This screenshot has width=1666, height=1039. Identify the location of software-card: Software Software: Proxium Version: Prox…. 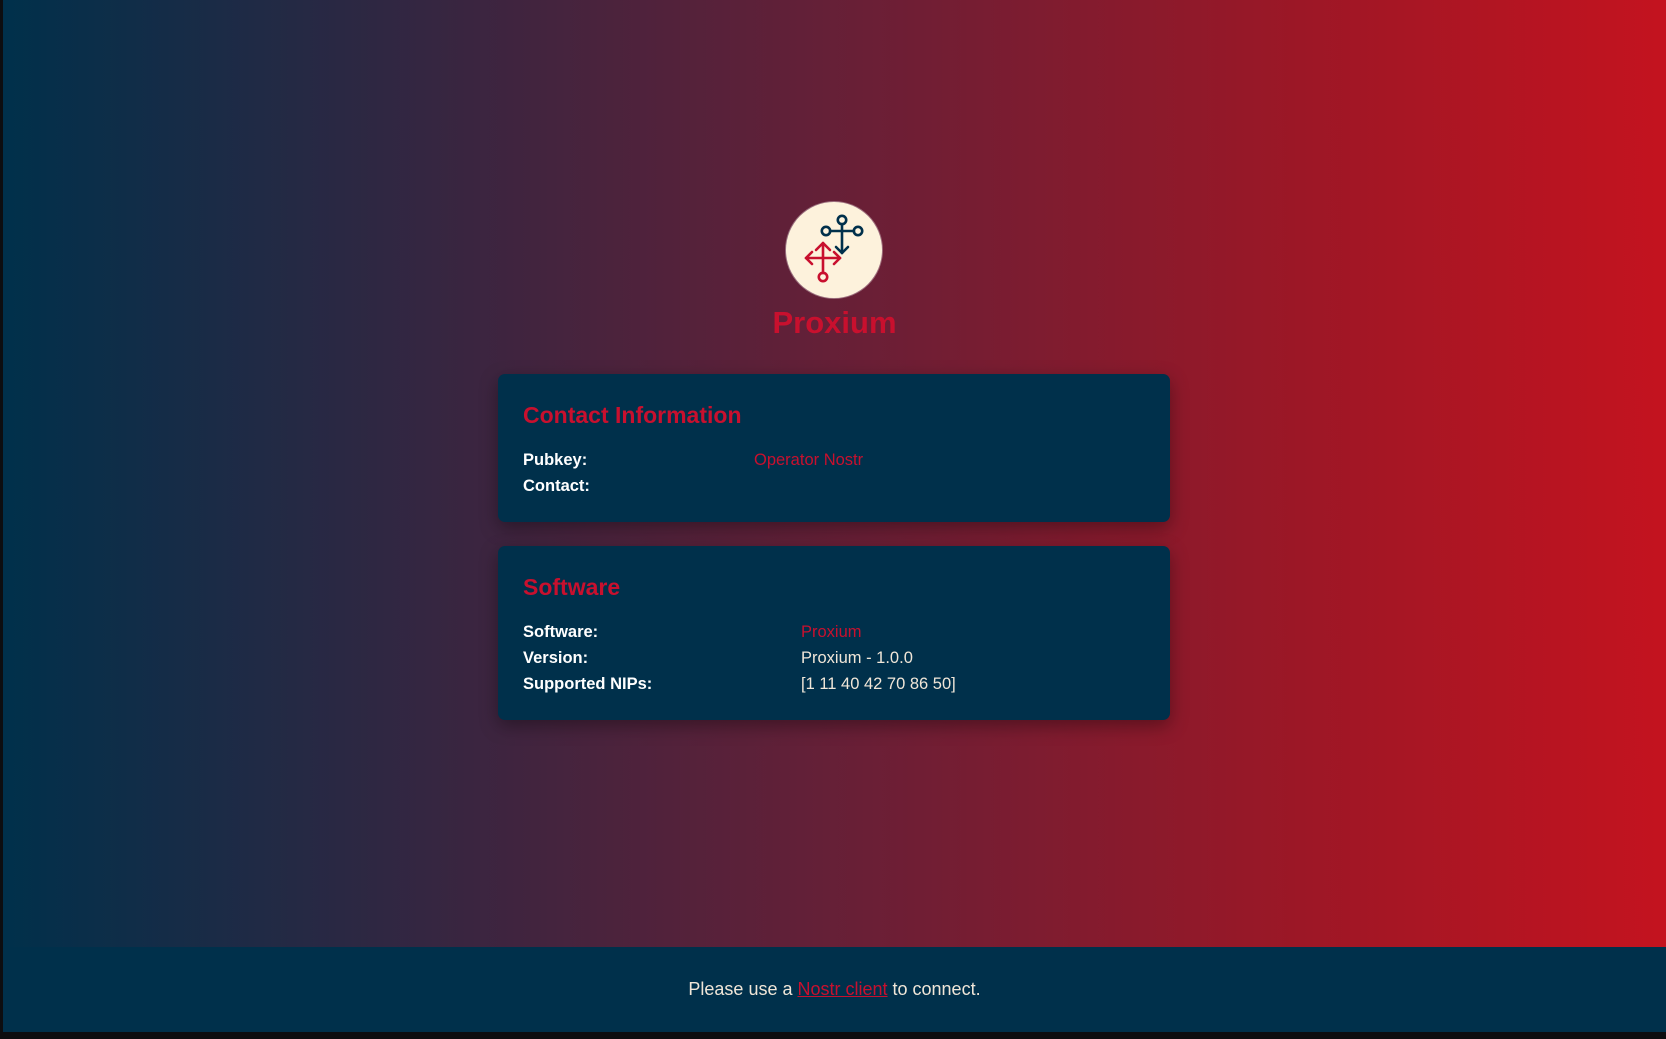
(834, 633).